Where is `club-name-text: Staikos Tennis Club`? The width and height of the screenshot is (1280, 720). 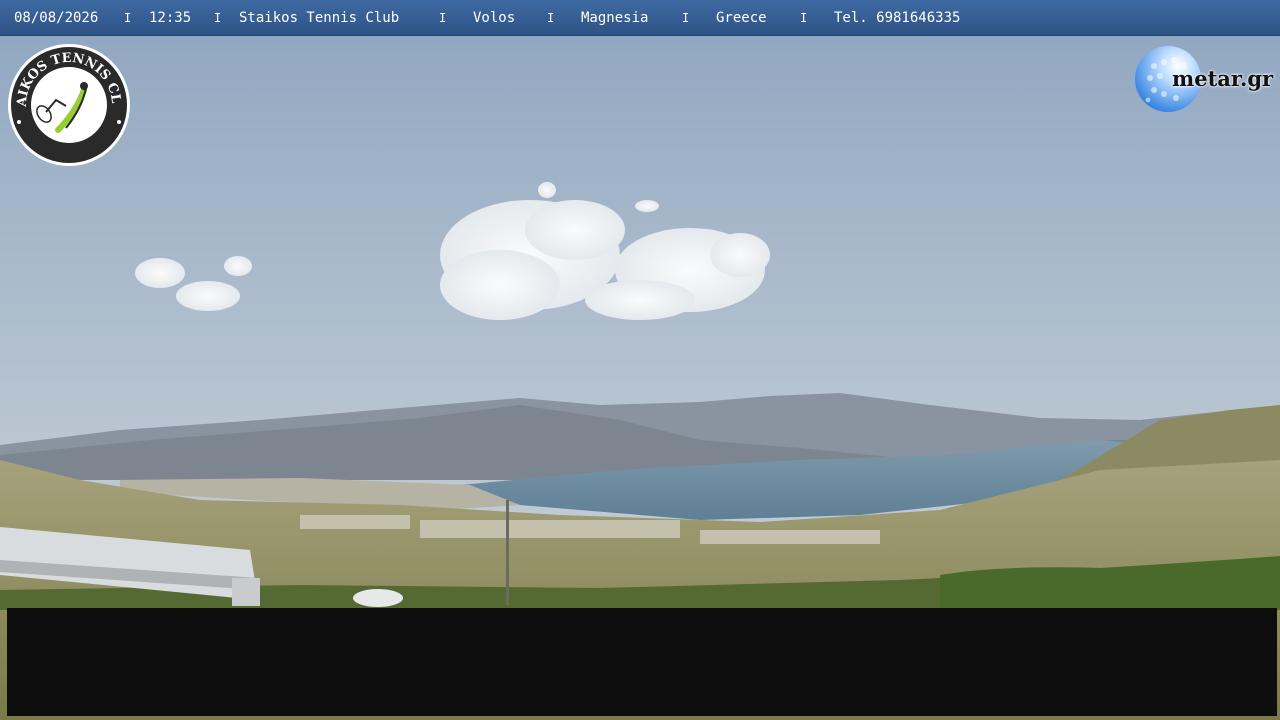
club-name-text: Staikos Tennis Club is located at coordinates (319, 18).